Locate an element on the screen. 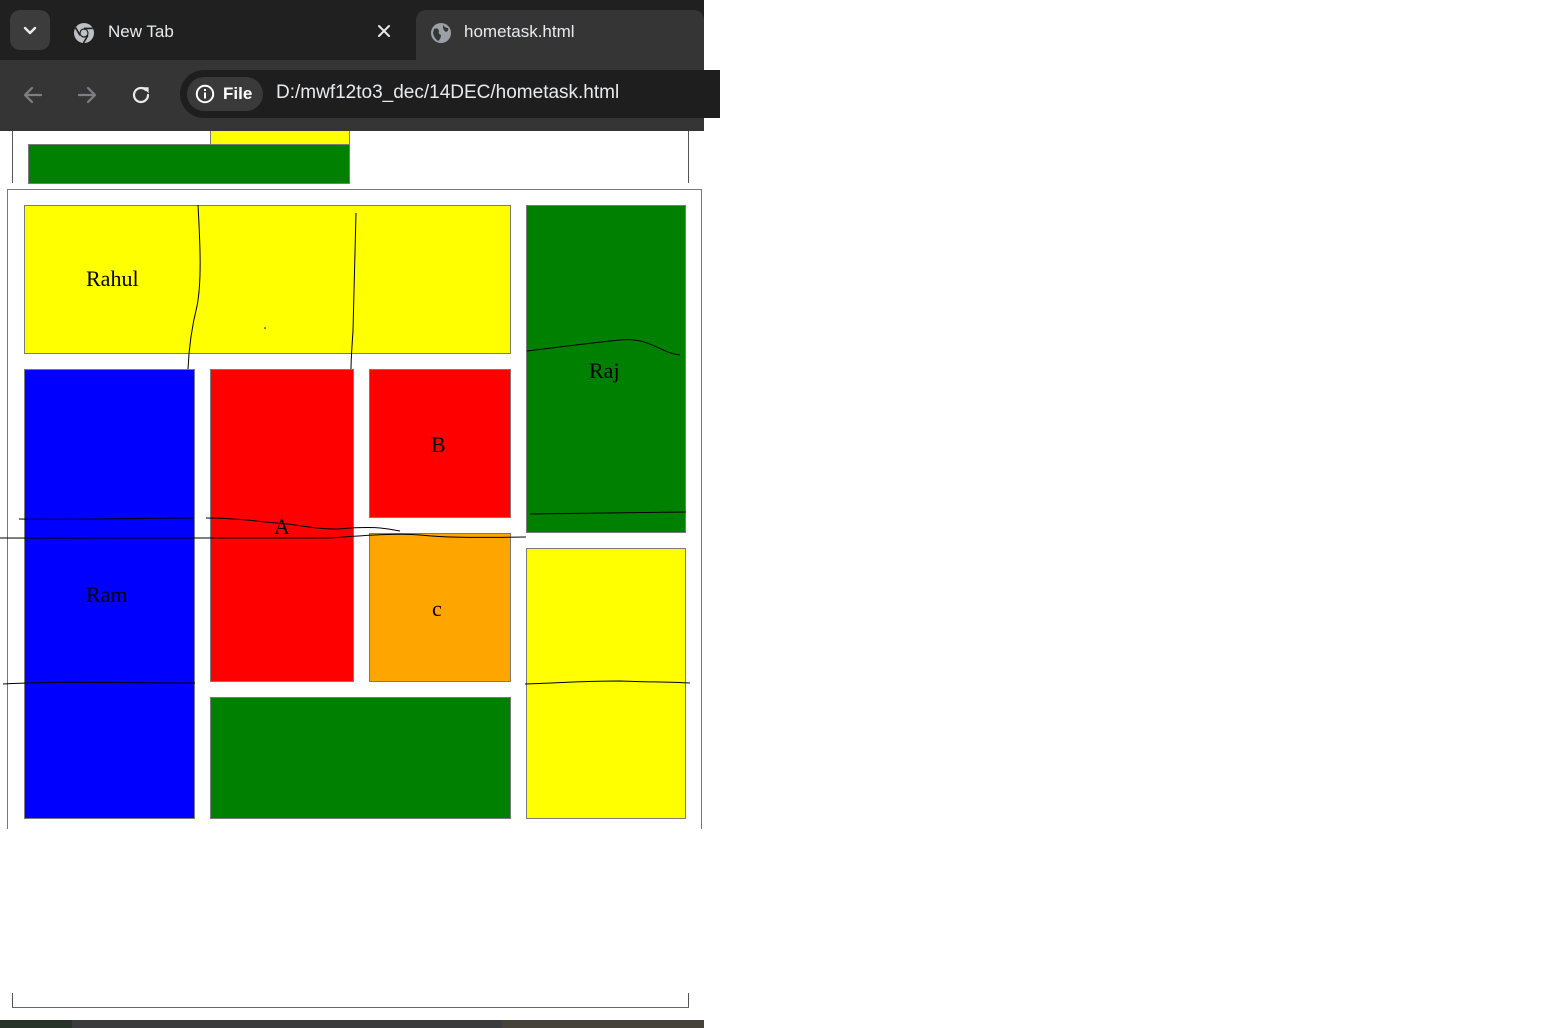 This screenshot has width=1564, height=1028. forward-button is located at coordinates (87, 95).